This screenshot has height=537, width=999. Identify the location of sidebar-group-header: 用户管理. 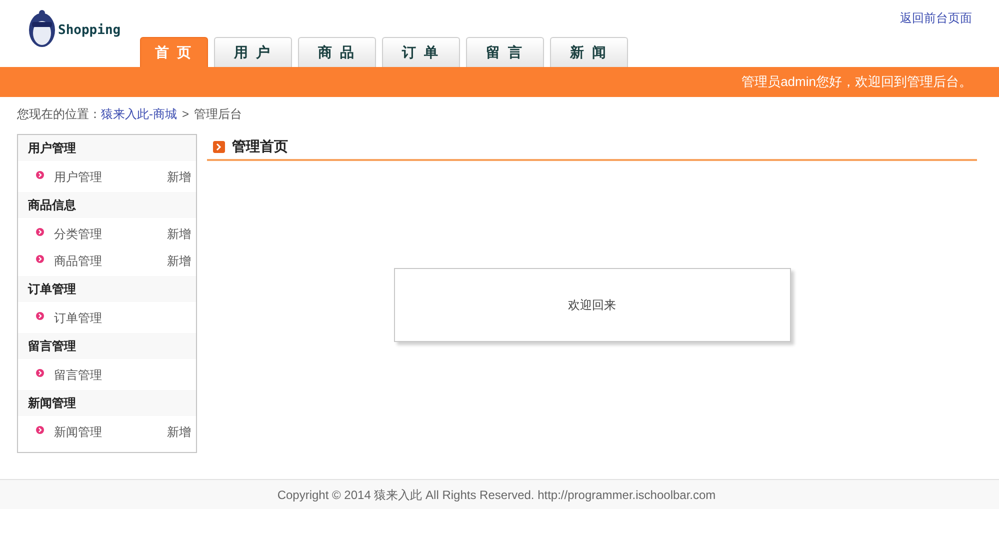
(107, 148).